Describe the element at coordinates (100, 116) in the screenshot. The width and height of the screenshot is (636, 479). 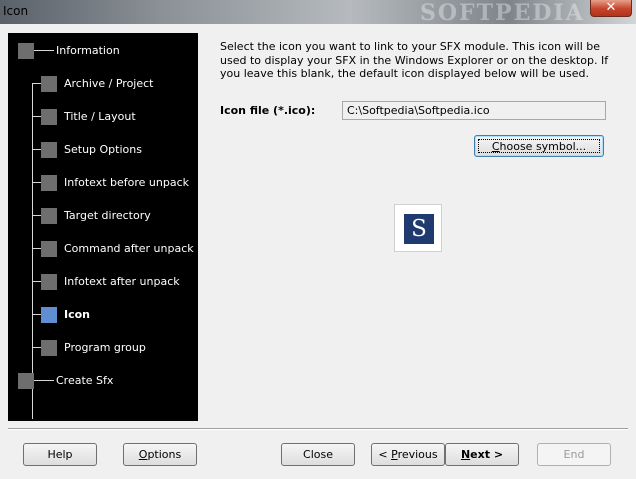
I see `sidebar-step-label: Title / Layout` at that location.